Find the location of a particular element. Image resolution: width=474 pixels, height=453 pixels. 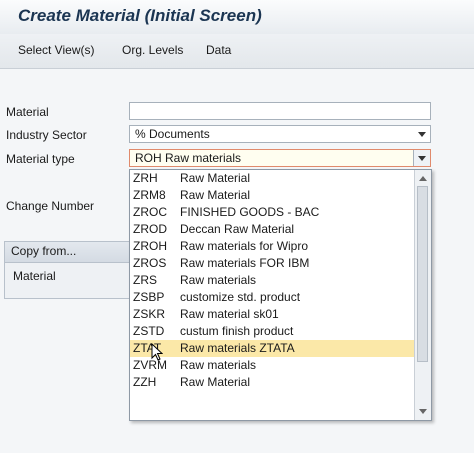

list-item: ZROC FINISHED GOODS - BAC is located at coordinates (273, 212).